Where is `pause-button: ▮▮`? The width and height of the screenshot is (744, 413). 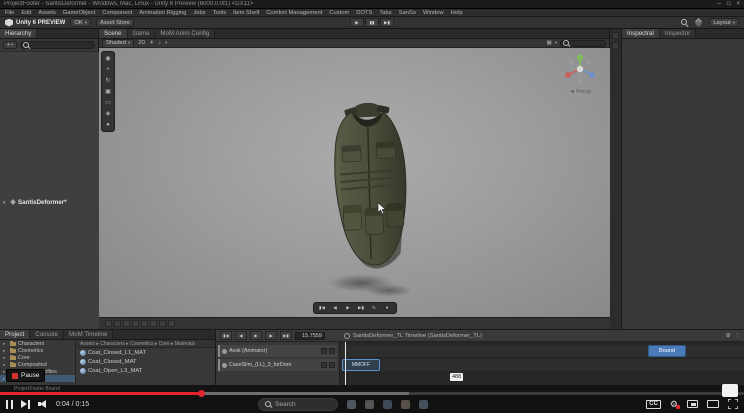
pause-button: ▮▮ is located at coordinates (372, 22).